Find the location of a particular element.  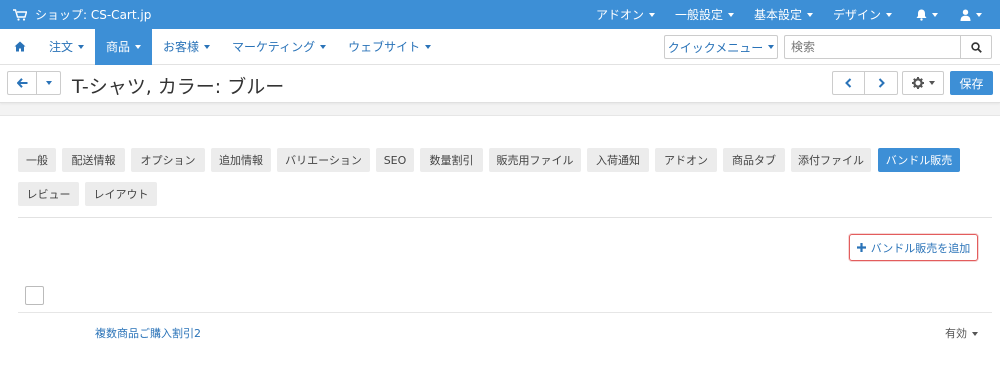

back-button-group is located at coordinates (34, 83).